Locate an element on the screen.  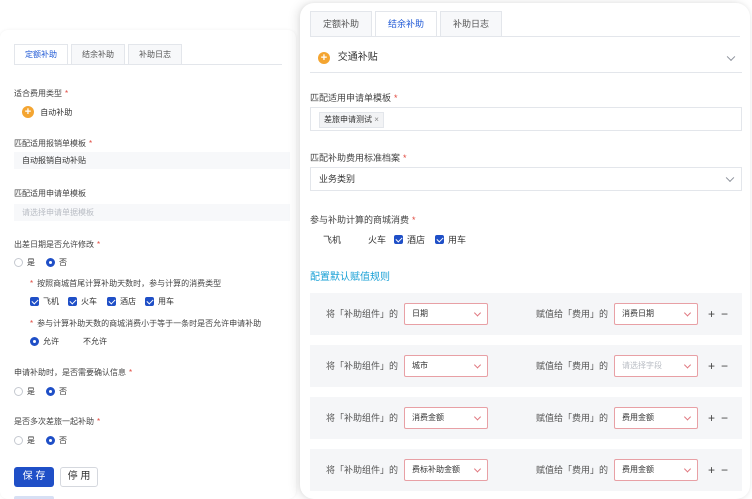
apply-template-label: 匹配适用申请单模板 is located at coordinates (50, 193).